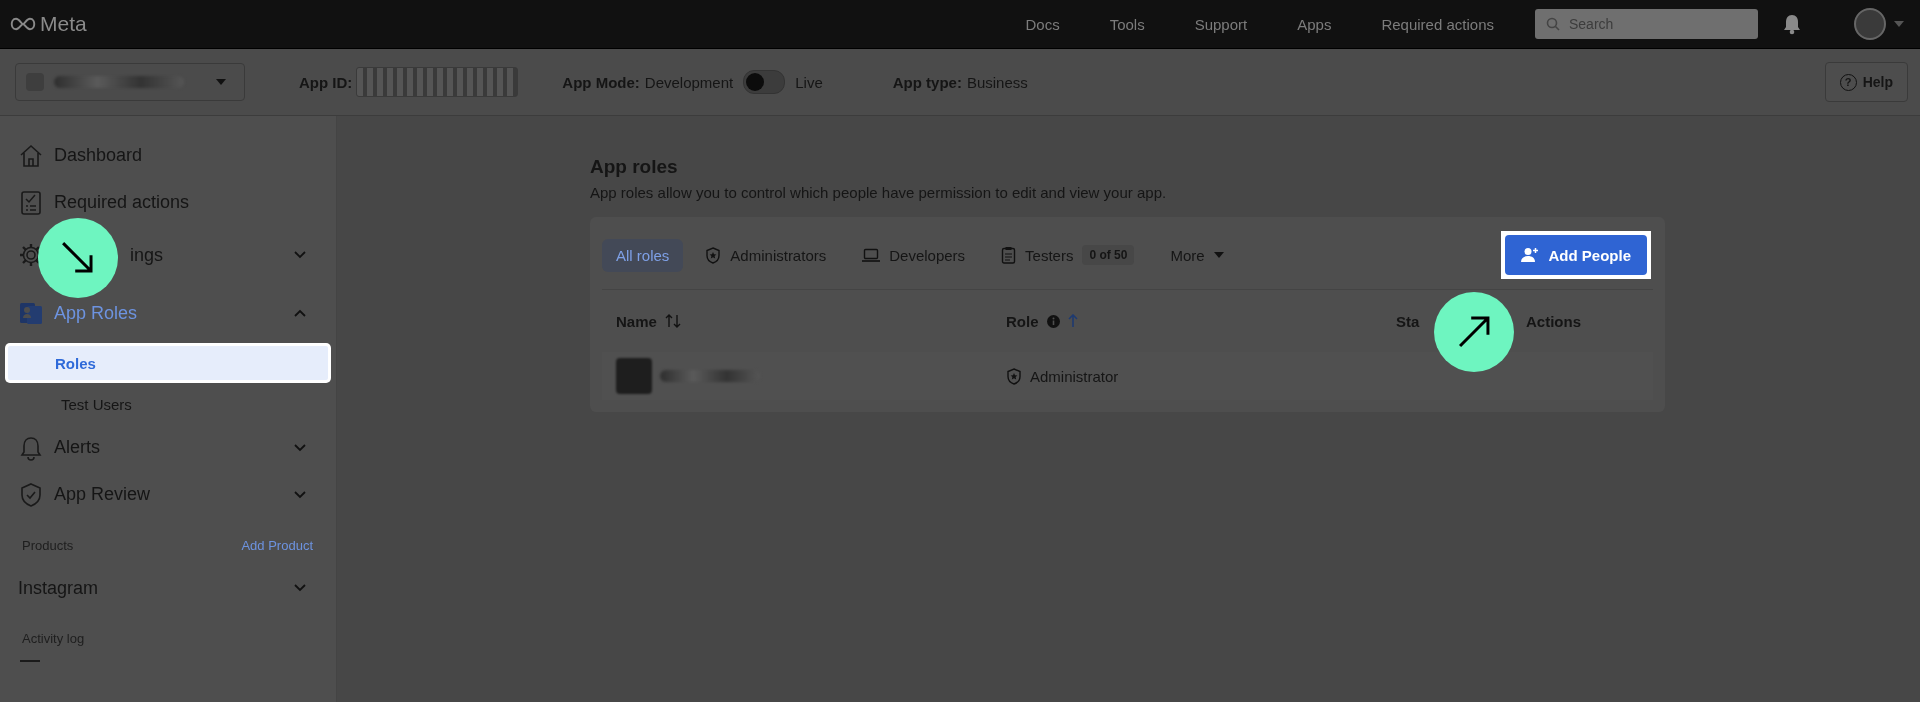 This screenshot has width=1920, height=702. What do you see at coordinates (168, 155) in the screenshot?
I see `sidebar-item: Dashboard` at bounding box center [168, 155].